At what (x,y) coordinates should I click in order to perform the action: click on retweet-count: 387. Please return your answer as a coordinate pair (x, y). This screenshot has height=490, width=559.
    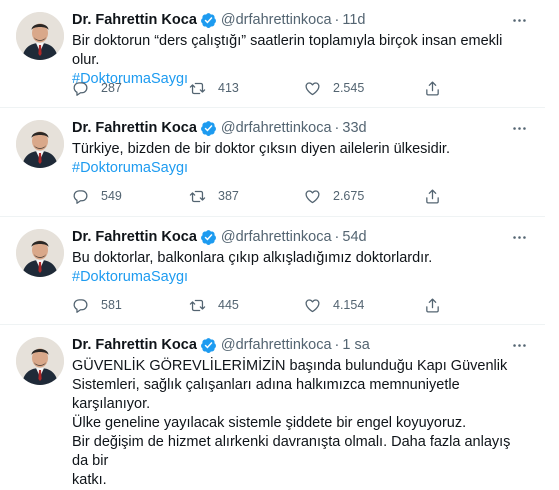
    Looking at the image, I should click on (228, 196).